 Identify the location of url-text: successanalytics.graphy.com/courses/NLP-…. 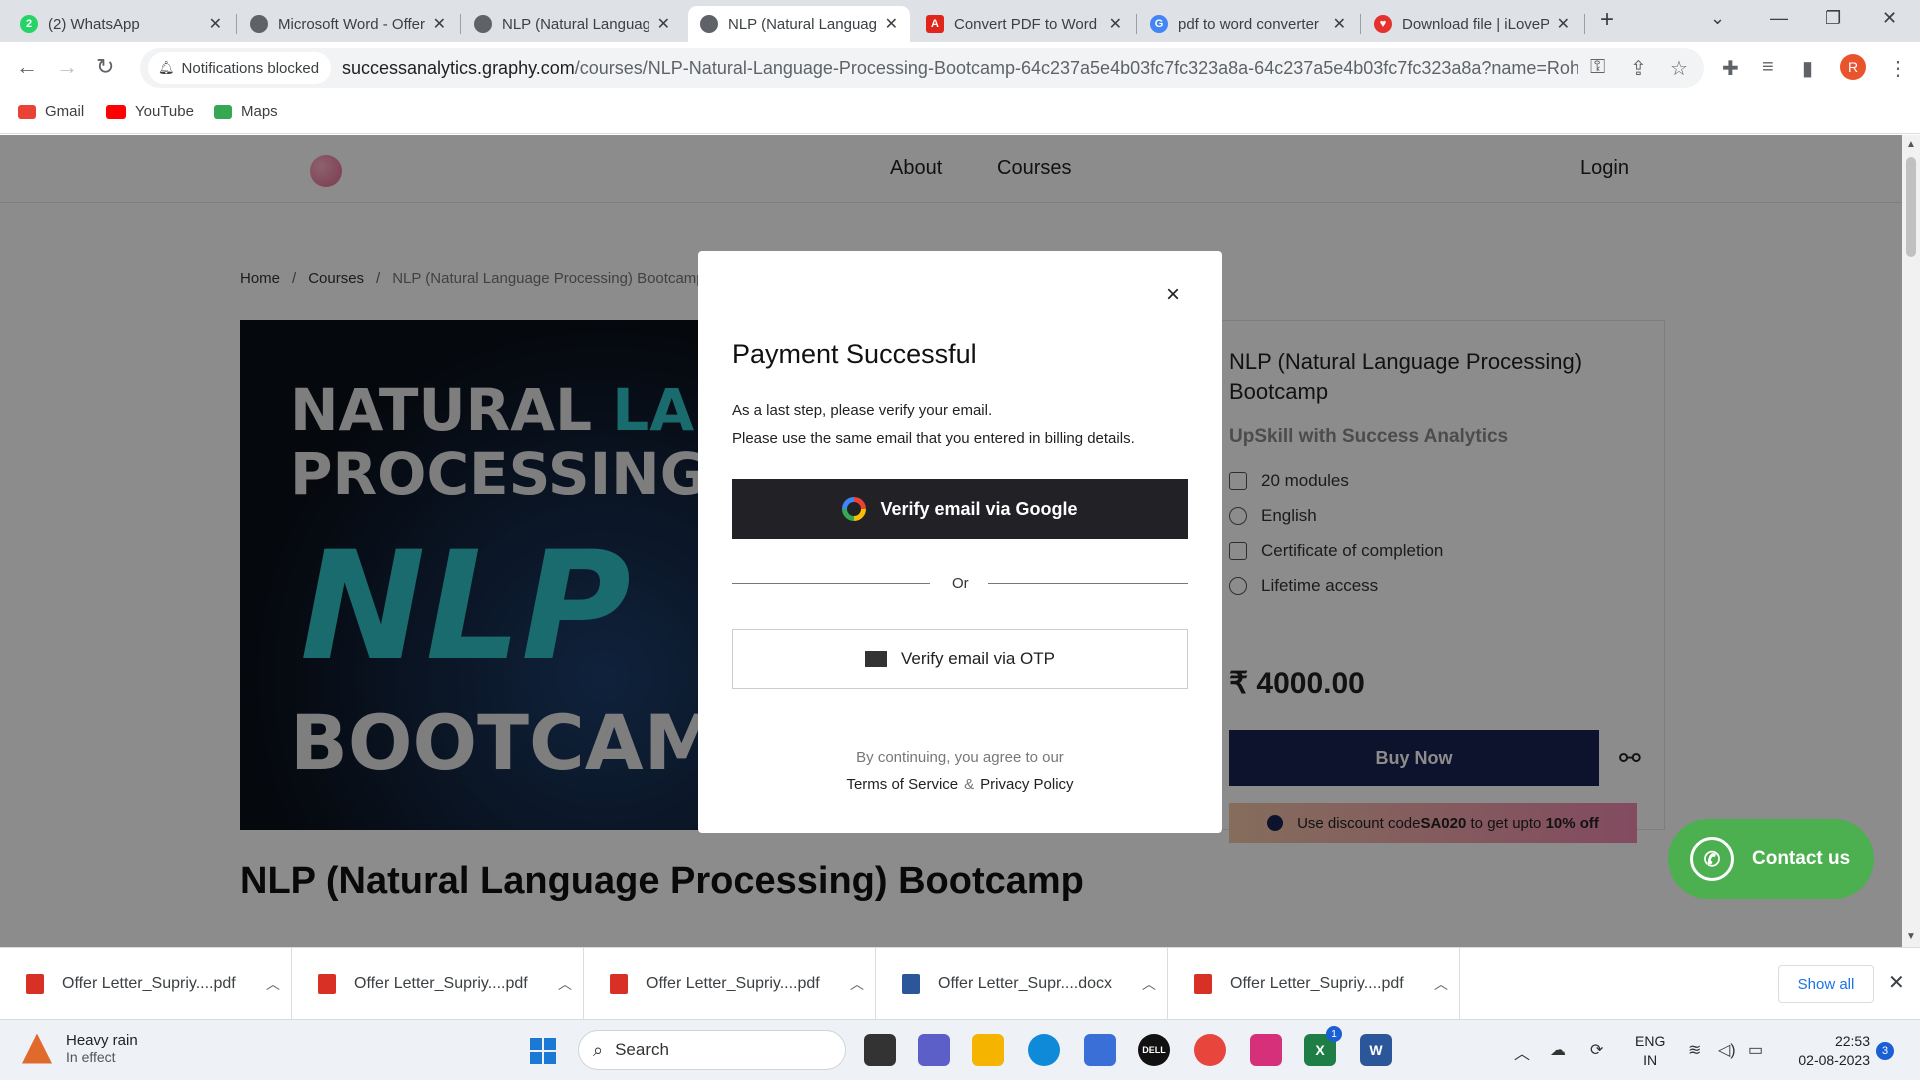
(960, 68).